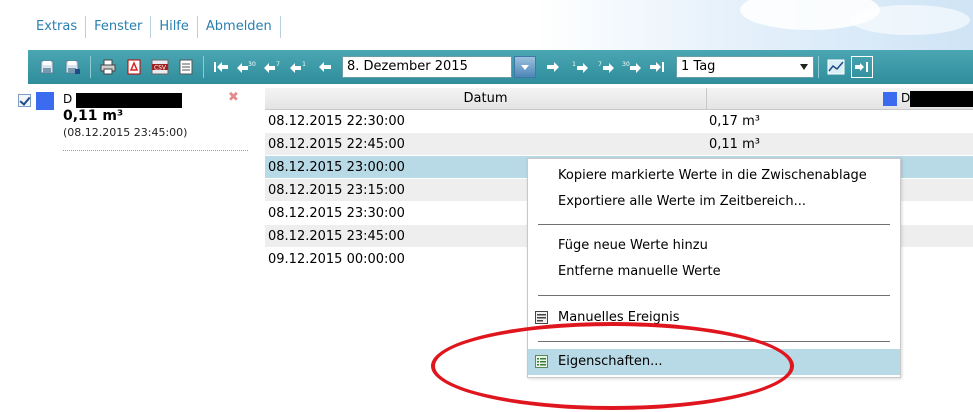 Image resolution: width=973 pixels, height=412 pixels. What do you see at coordinates (108, 67) in the screenshot?
I see `print-icon` at bounding box center [108, 67].